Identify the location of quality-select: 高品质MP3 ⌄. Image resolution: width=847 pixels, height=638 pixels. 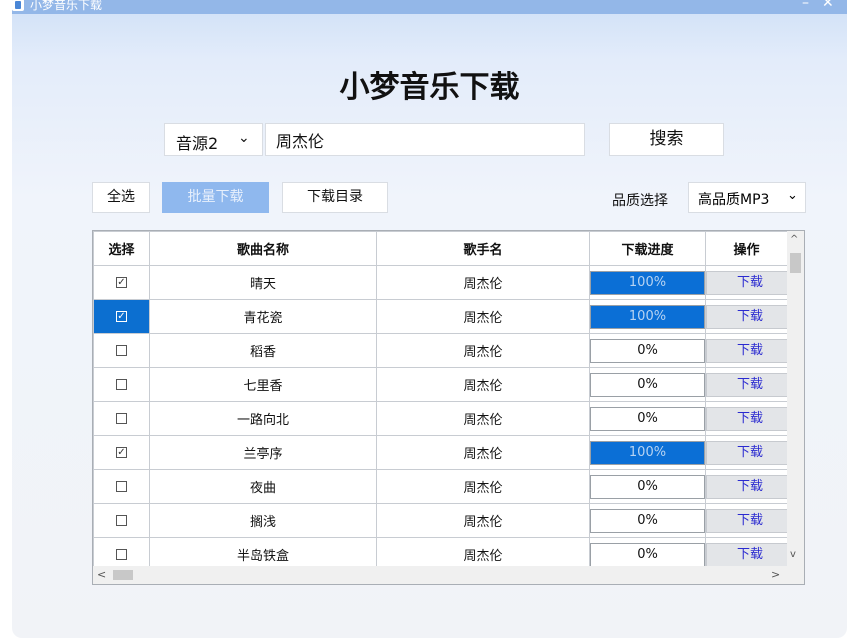
(747, 197).